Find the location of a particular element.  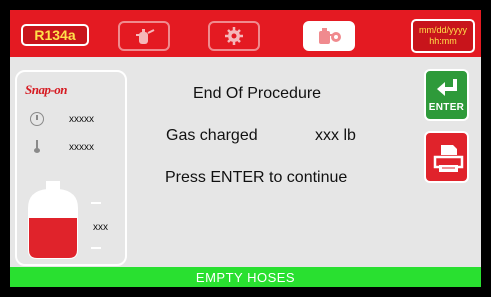

refrigerant-tank is located at coordinates (53, 220).